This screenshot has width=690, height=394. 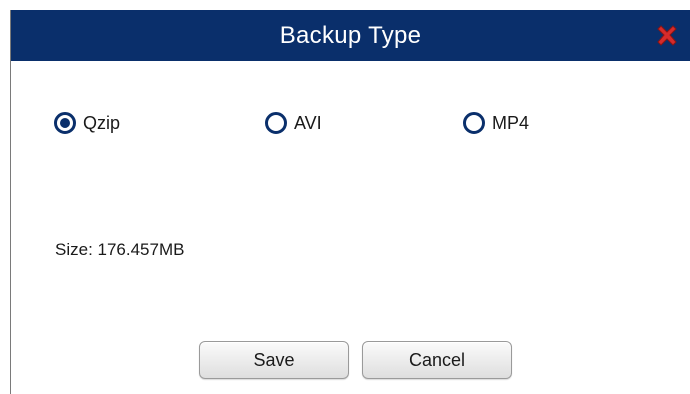 What do you see at coordinates (274, 360) in the screenshot?
I see `save-button: Save` at bounding box center [274, 360].